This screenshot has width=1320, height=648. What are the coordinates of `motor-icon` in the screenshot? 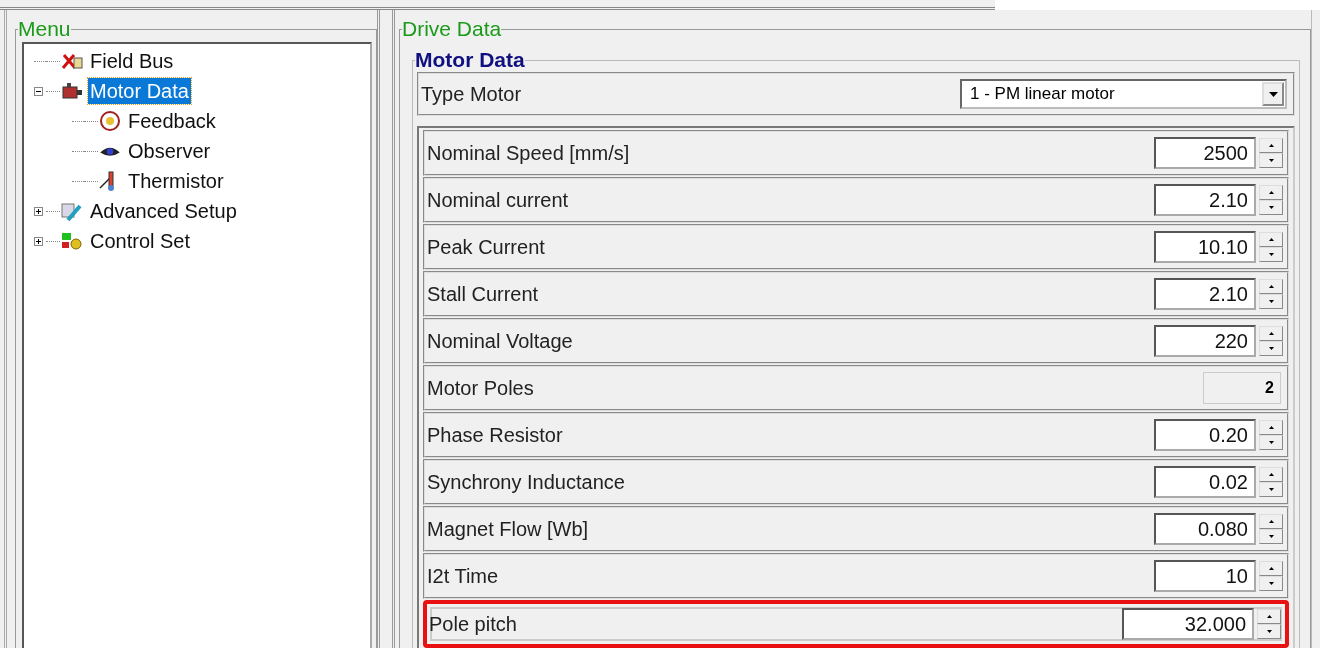 It's located at (72, 91).